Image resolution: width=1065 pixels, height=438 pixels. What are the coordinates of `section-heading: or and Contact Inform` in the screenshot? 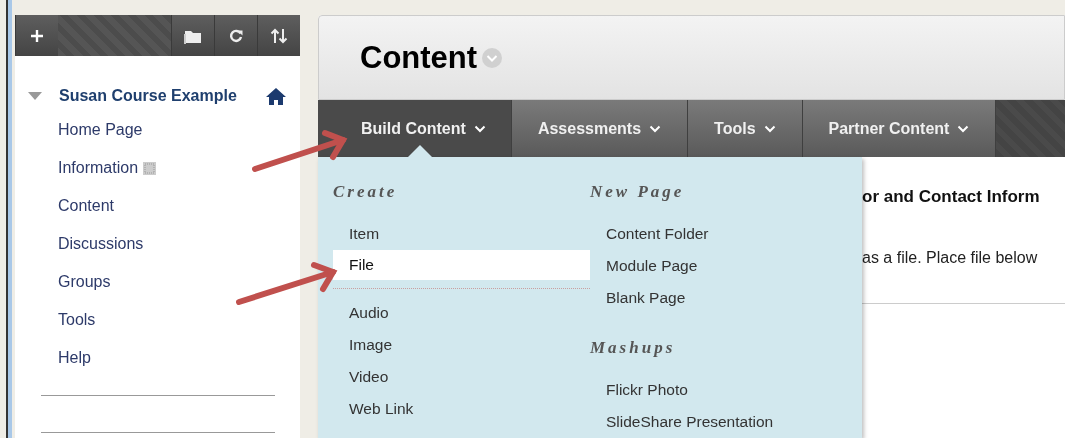 It's located at (951, 197).